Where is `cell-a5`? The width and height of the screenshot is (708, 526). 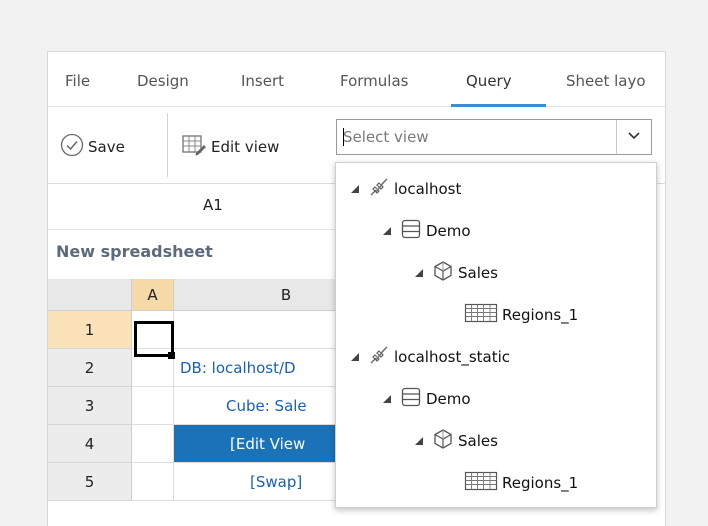
cell-a5 is located at coordinates (153, 482).